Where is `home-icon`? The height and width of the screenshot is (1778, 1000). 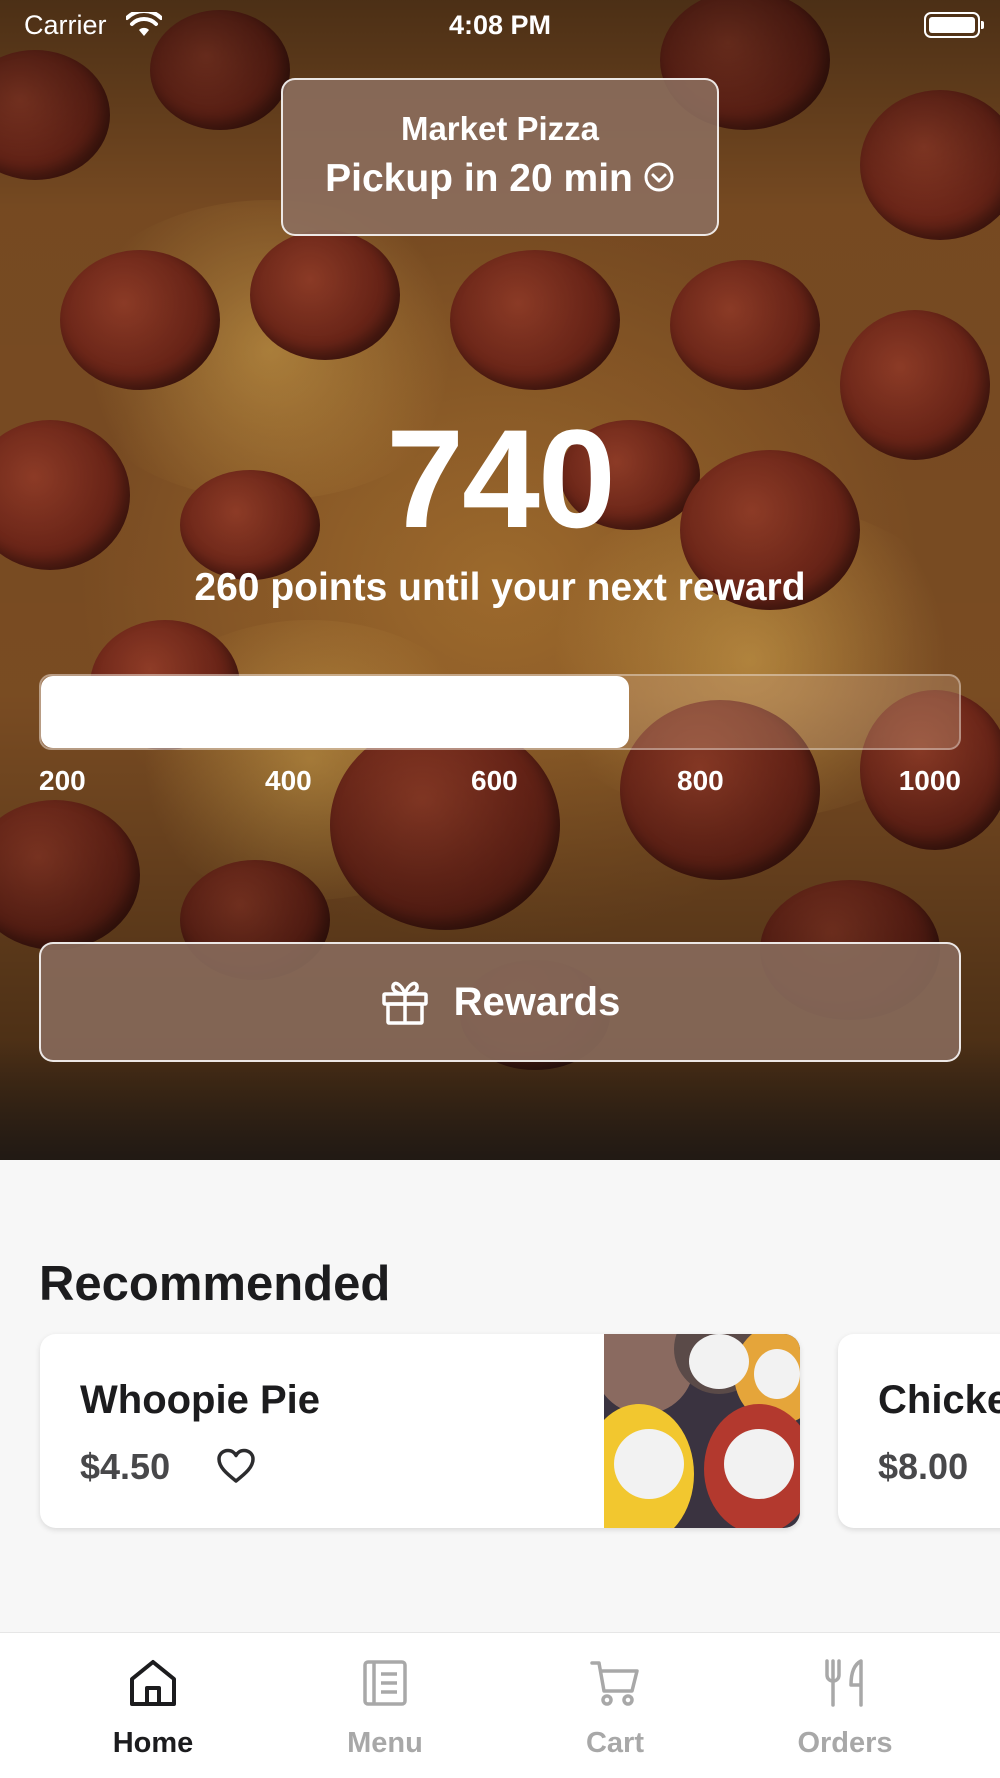 home-icon is located at coordinates (153, 1683).